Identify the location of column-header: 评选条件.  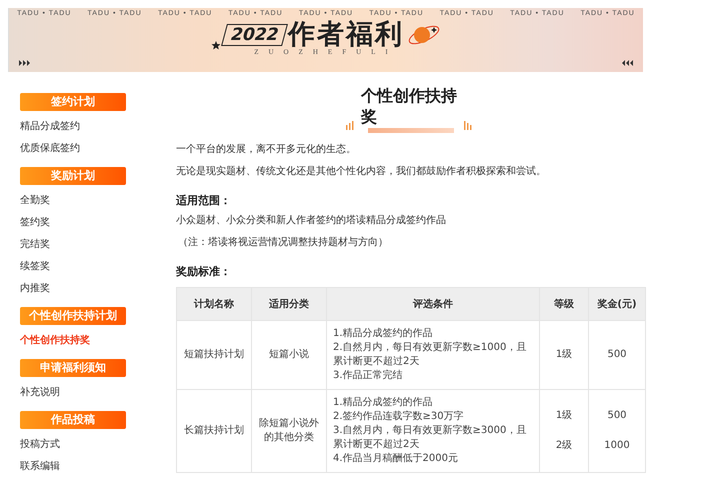
(433, 304).